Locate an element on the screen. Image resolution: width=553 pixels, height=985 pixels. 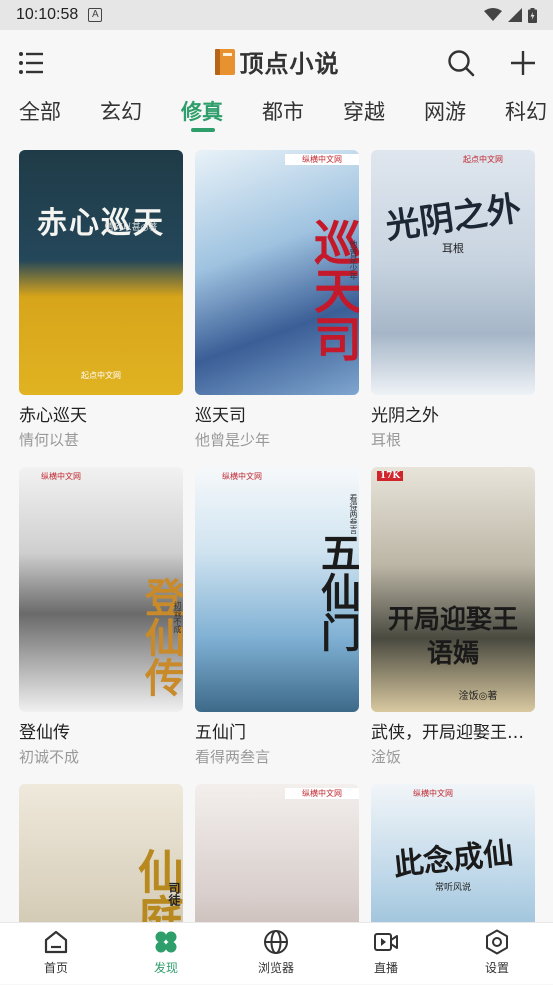
book-author: 看得两叁言 is located at coordinates (233, 757).